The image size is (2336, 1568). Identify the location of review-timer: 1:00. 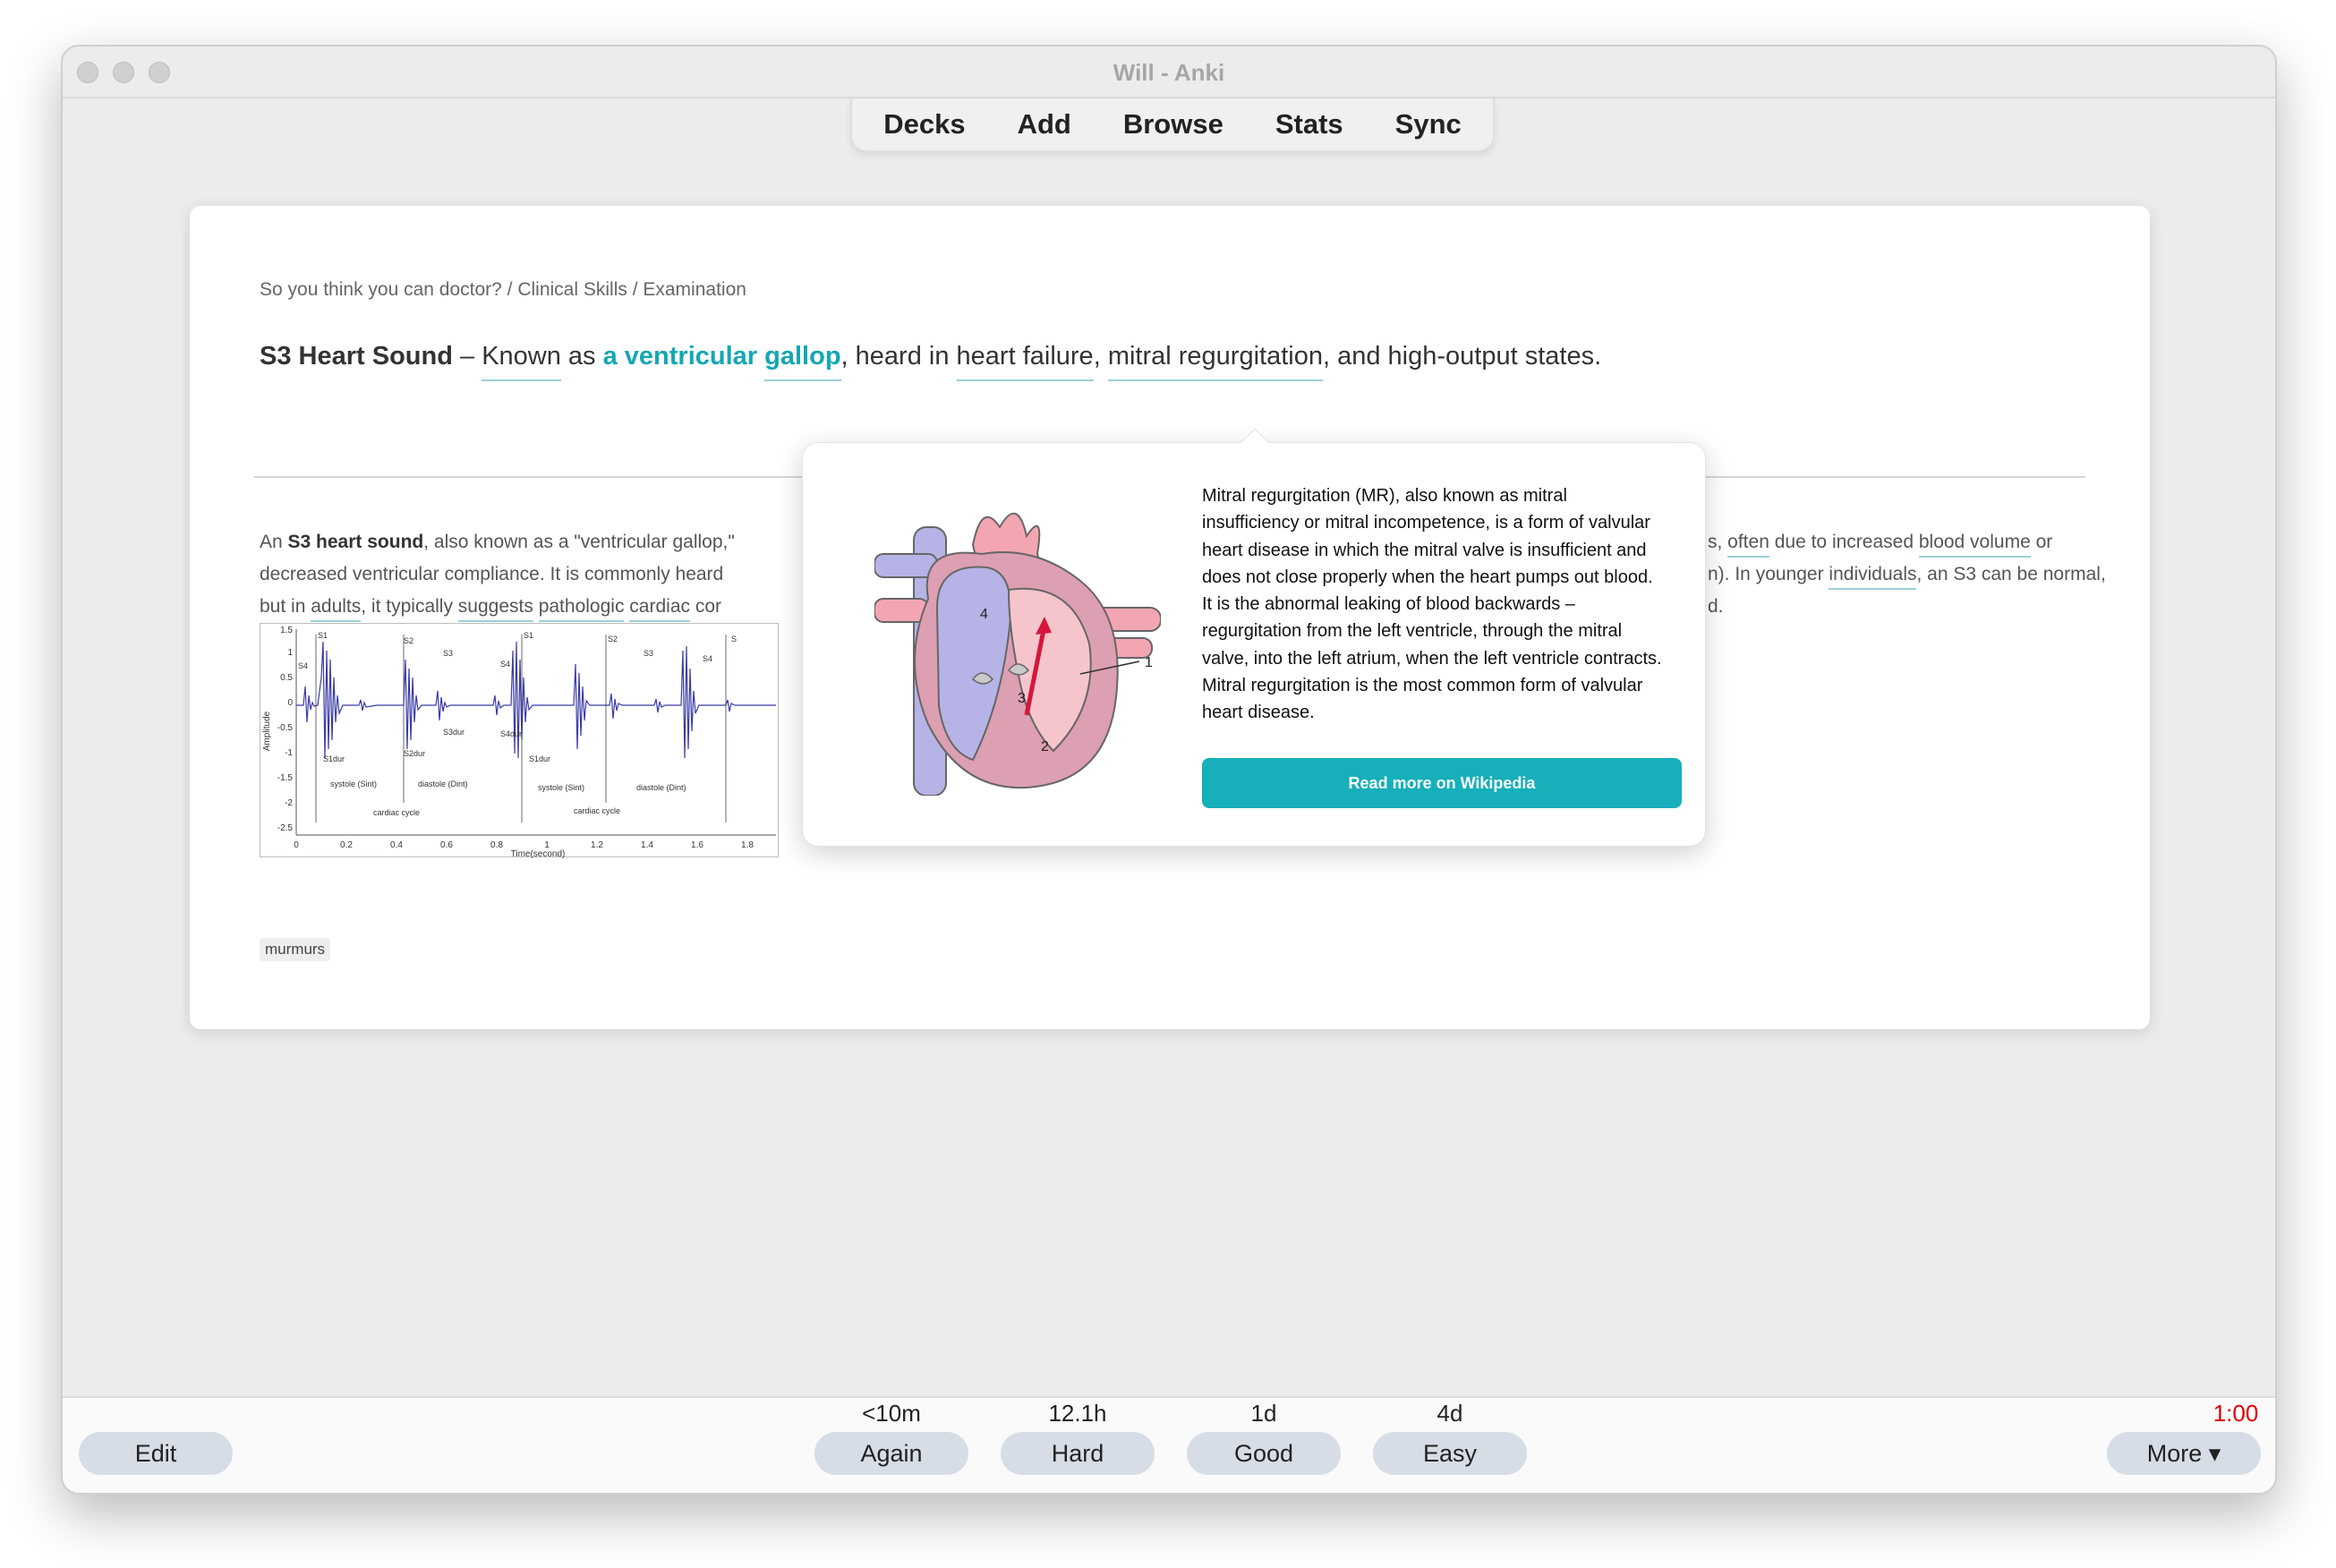
(2235, 1413).